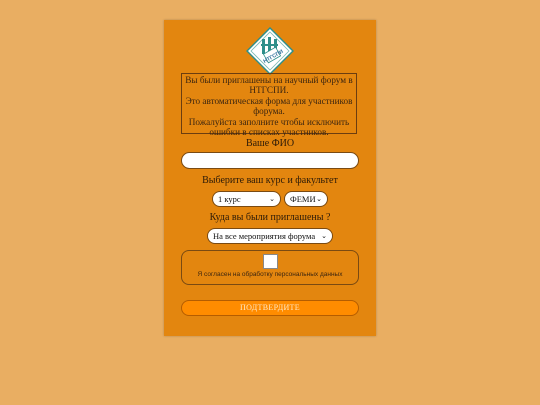 This screenshot has height=405, width=540. I want to click on invitation-select: На все мероприятия форума ⌄, so click(270, 236).